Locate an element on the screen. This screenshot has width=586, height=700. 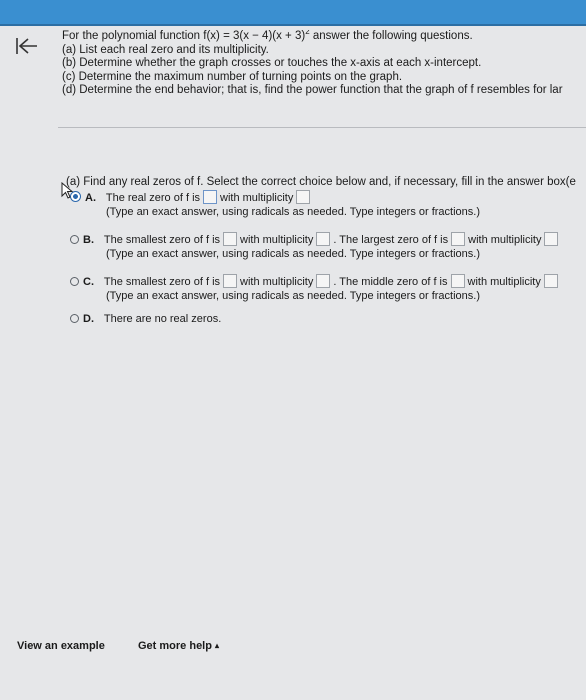
choice-a-radio is located at coordinates (75, 196).